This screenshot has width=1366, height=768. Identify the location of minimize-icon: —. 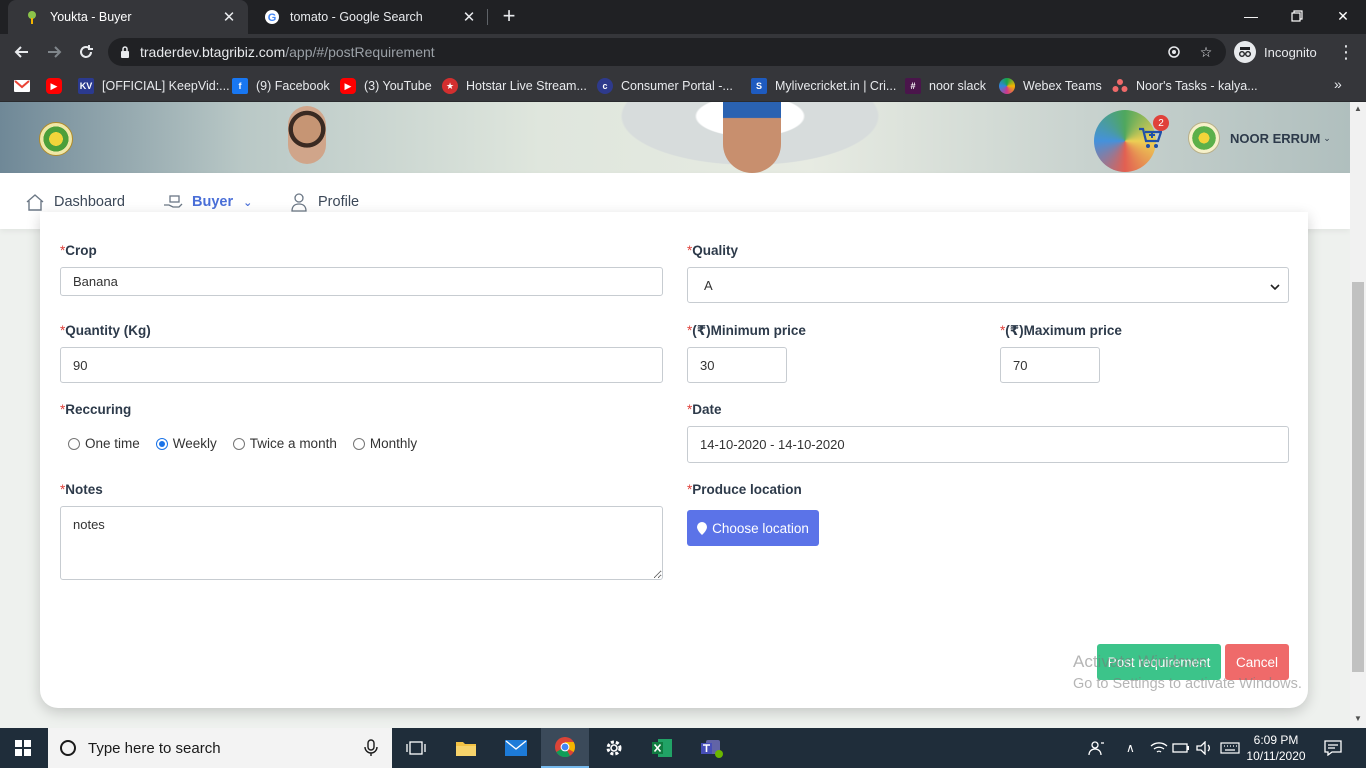
(1251, 16).